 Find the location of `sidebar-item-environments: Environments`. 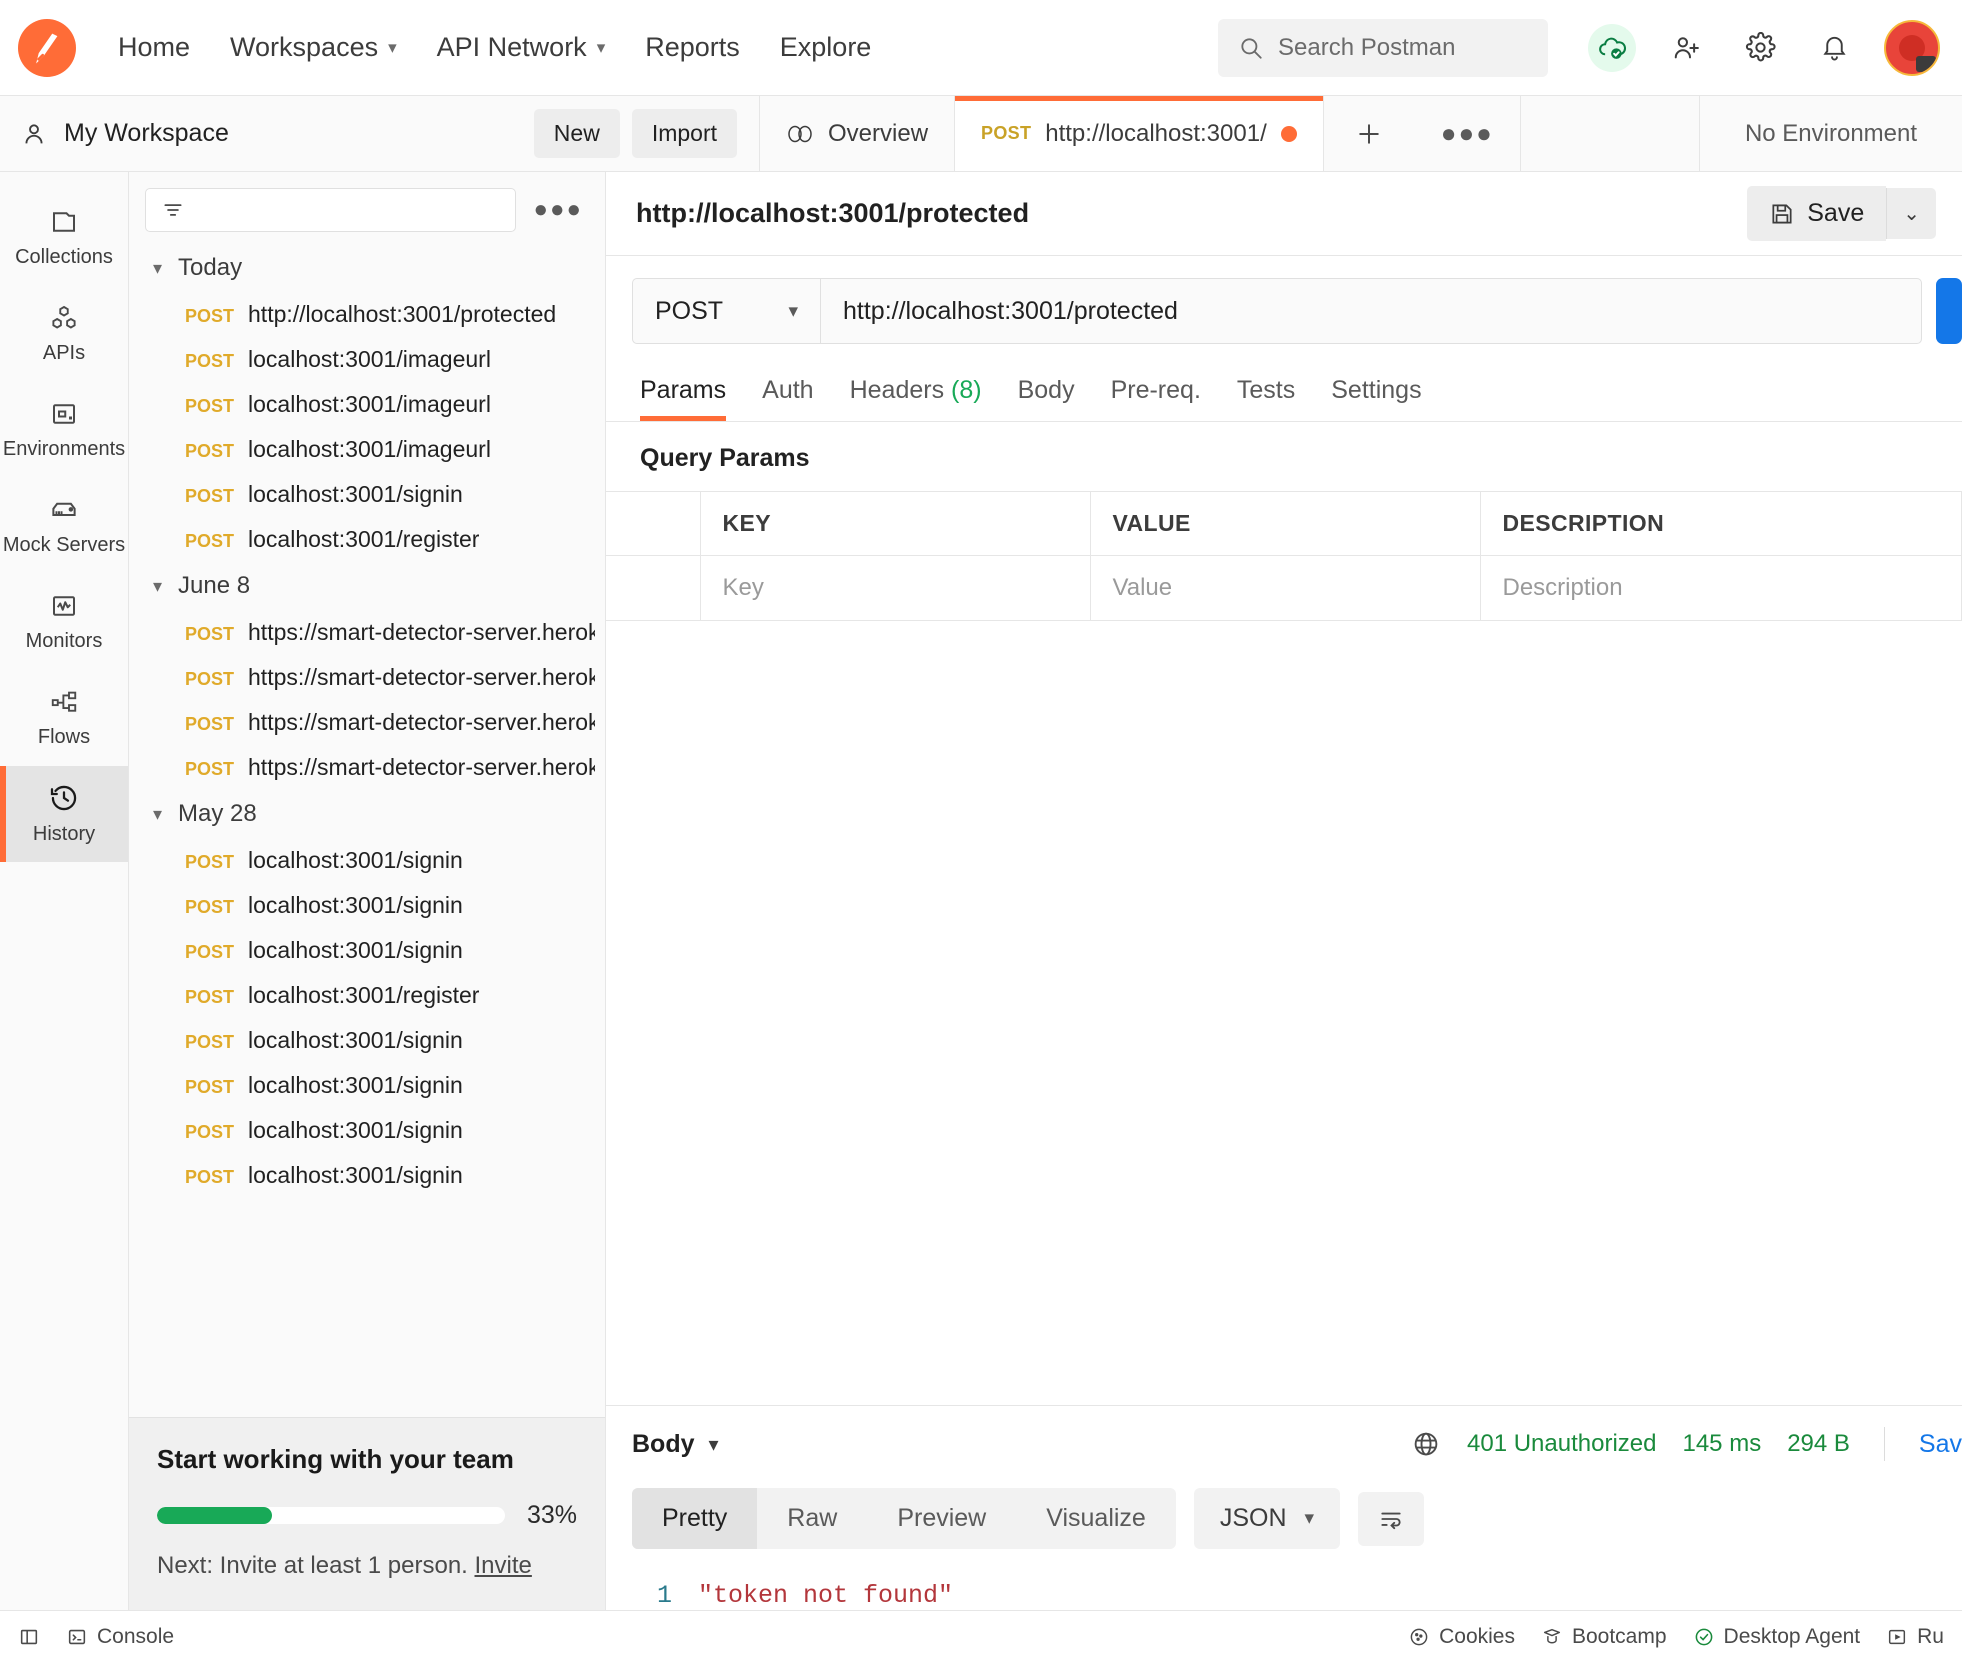

sidebar-item-environments: Environments is located at coordinates (64, 430).